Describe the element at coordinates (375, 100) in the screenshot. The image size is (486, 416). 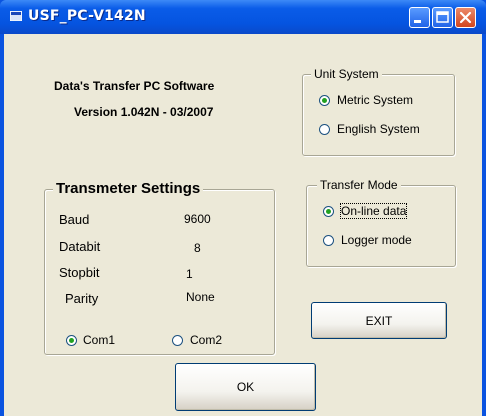
I see `metric-system-label: Metric System` at that location.